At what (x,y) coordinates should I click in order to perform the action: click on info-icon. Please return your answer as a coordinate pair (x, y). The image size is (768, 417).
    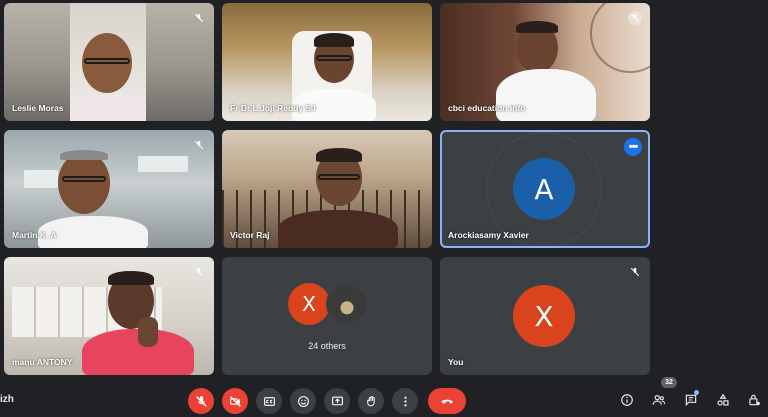
    Looking at the image, I should click on (627, 400).